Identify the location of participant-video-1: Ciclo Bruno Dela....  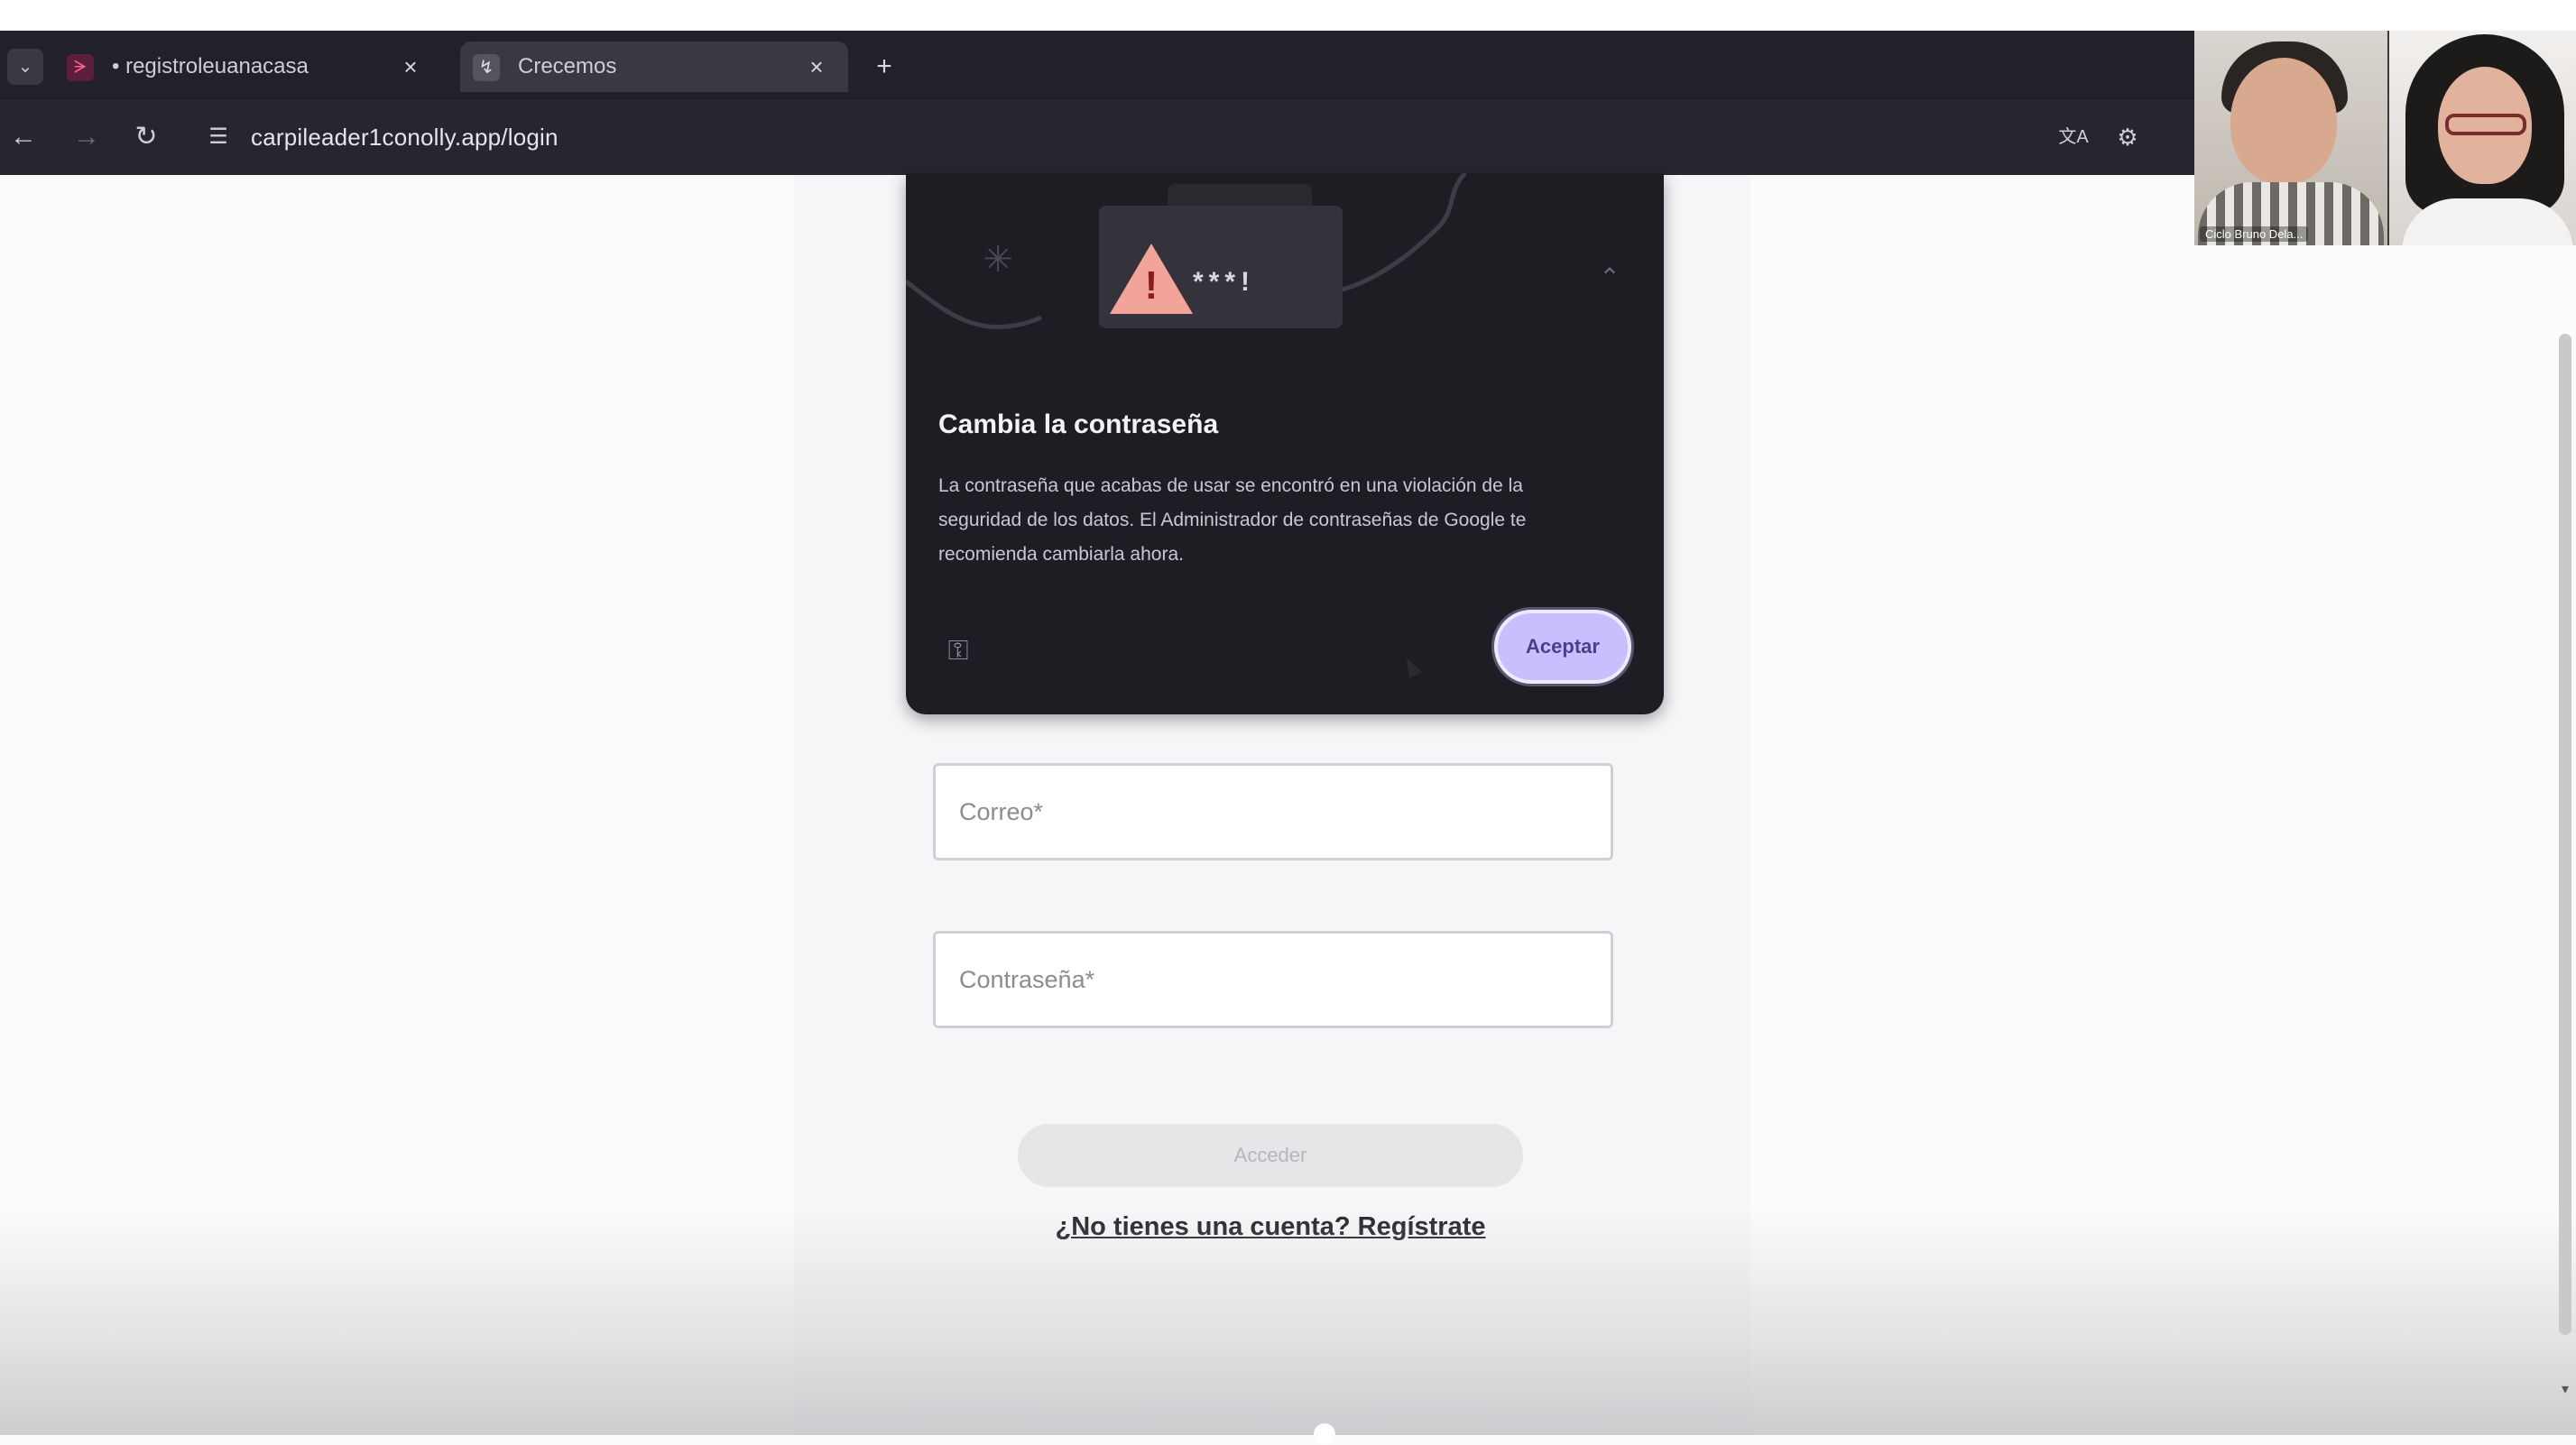
(2290, 138).